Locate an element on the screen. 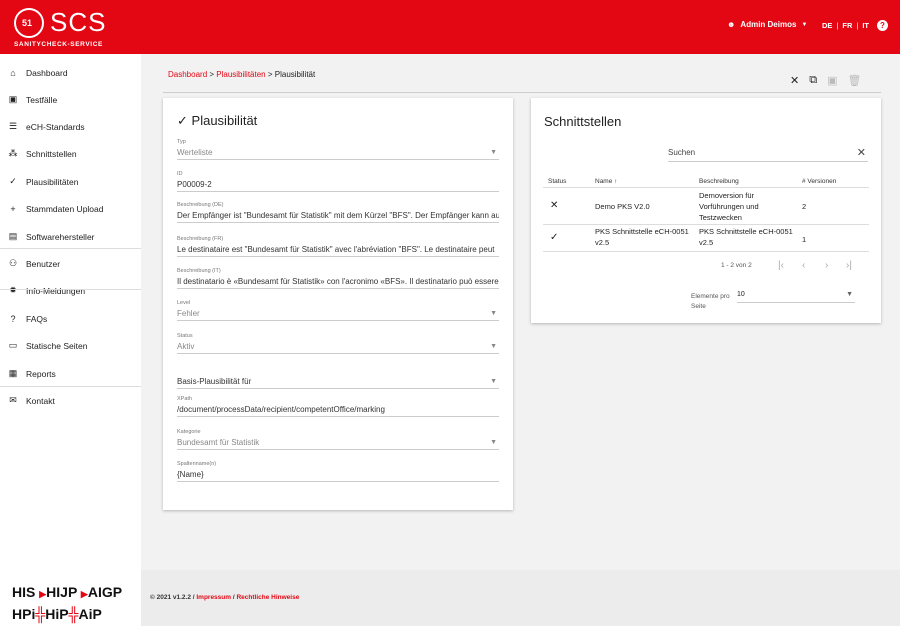 The width and height of the screenshot is (900, 626). items-per-page-select: 10 ▼ is located at coordinates (796, 297).